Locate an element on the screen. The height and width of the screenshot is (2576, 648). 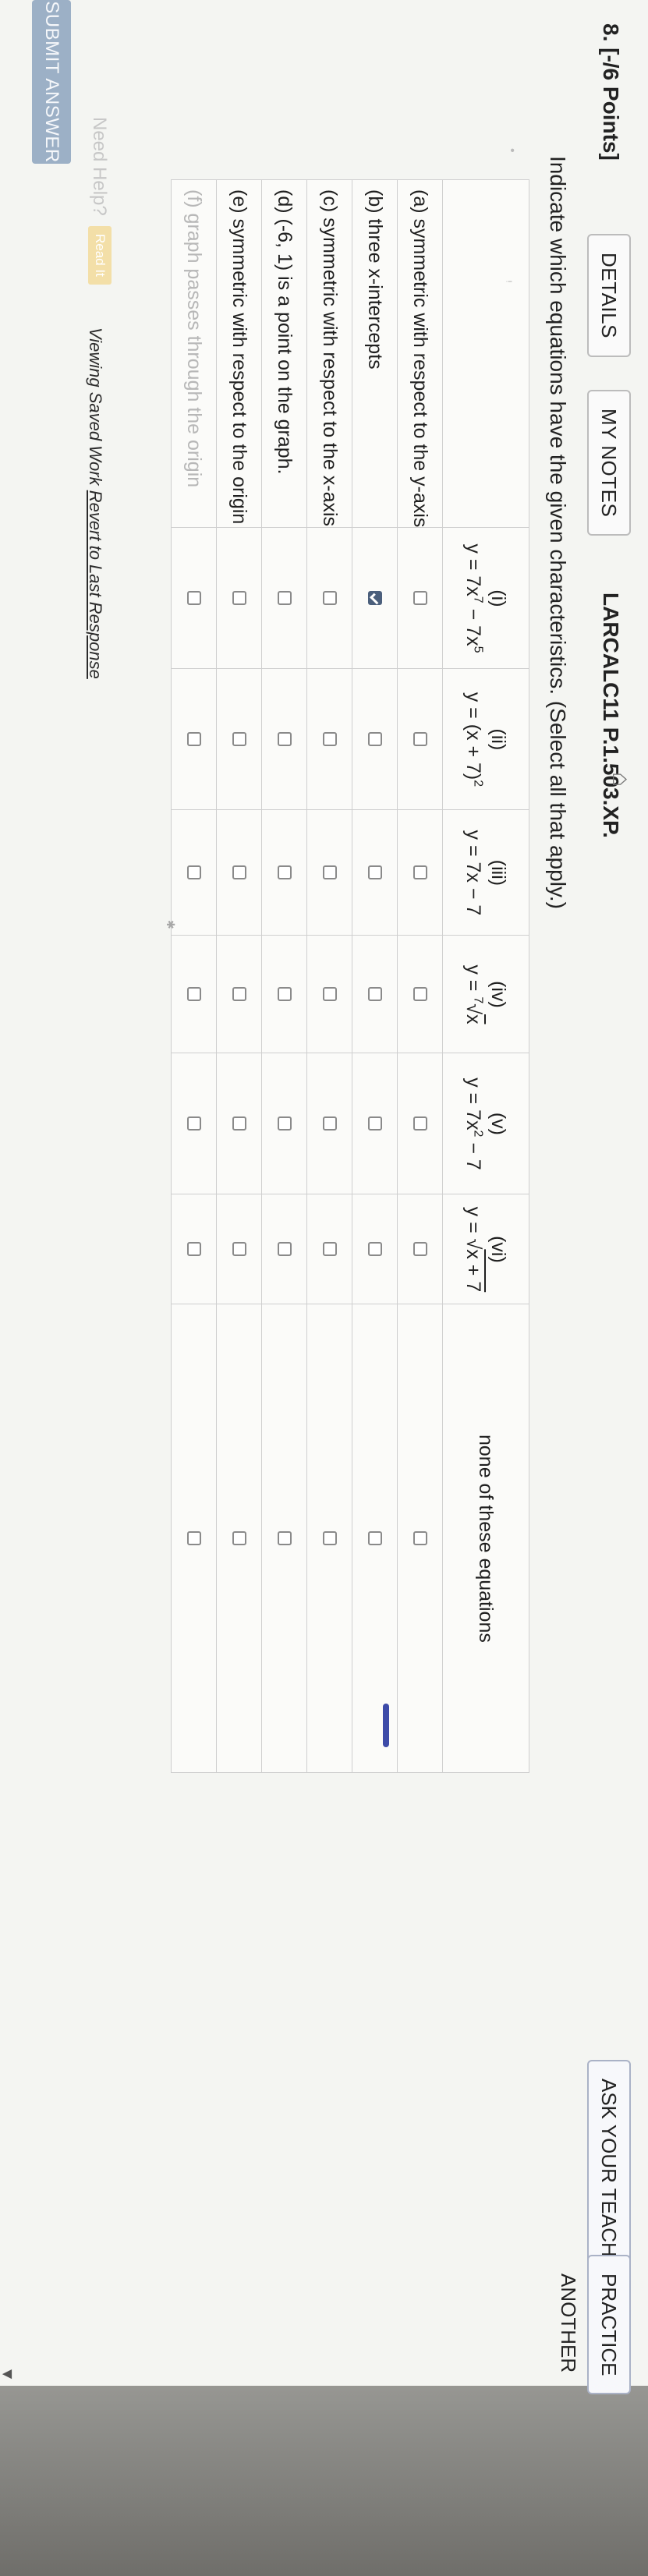
row-label: (f) graph passes through the origin is located at coordinates (194, 353).